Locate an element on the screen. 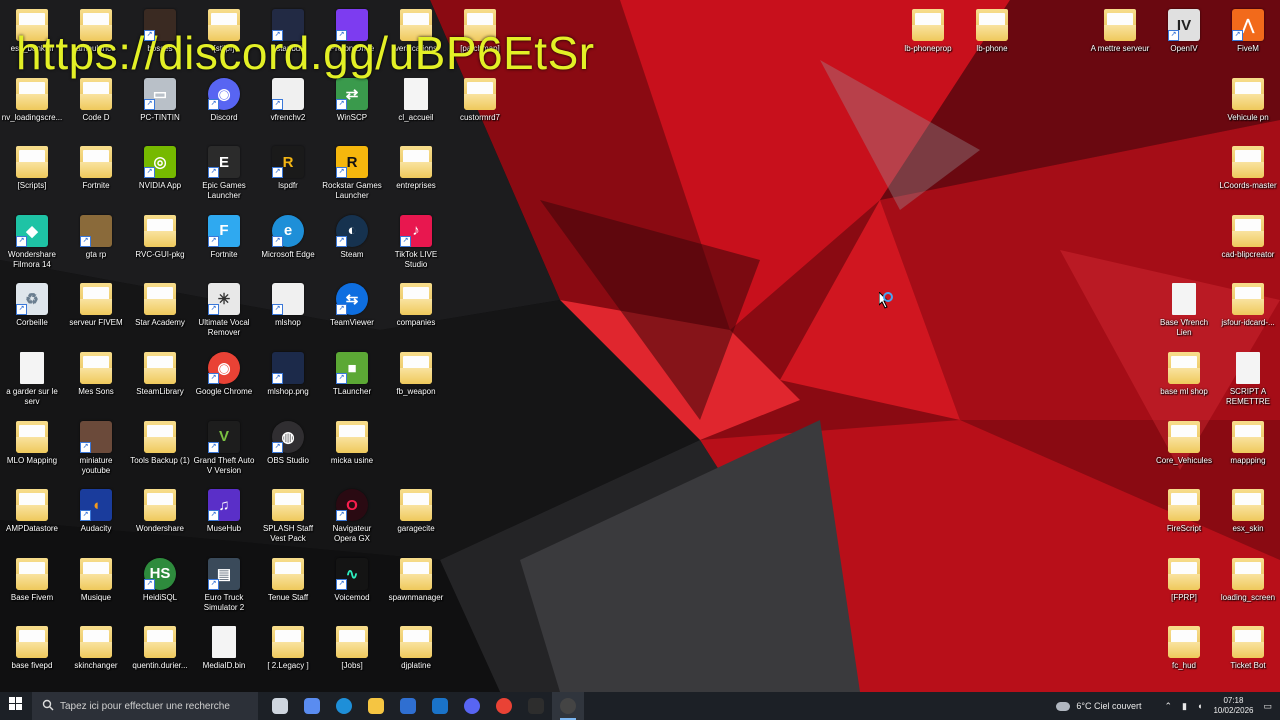  desktop-icon-voicemod: ∿ ↗ Voicemod is located at coordinates (352, 584).